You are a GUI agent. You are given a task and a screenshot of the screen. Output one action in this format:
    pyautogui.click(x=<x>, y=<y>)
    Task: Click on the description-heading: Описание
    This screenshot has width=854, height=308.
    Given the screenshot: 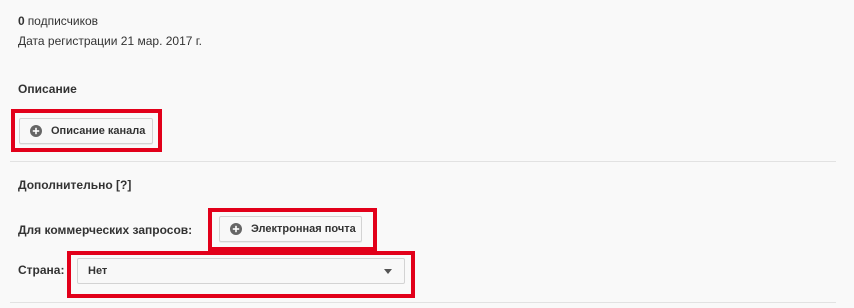 What is the action you would take?
    pyautogui.click(x=47, y=89)
    